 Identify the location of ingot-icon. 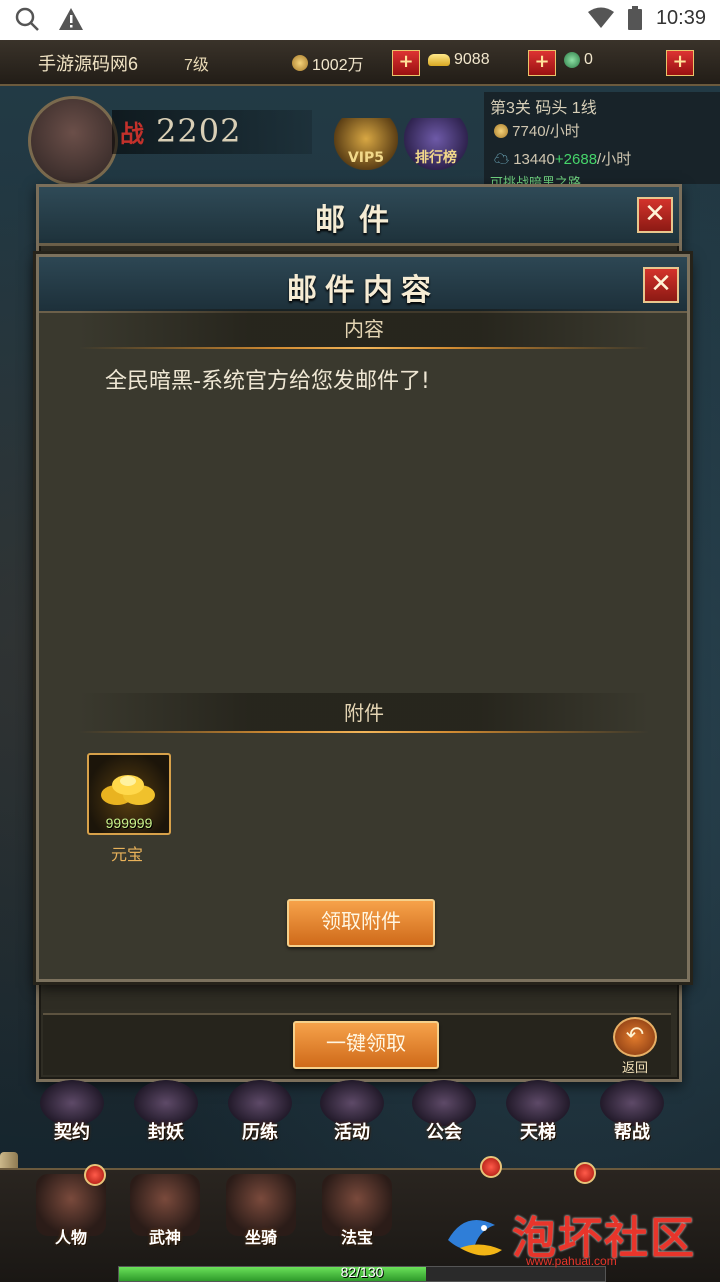
(439, 60).